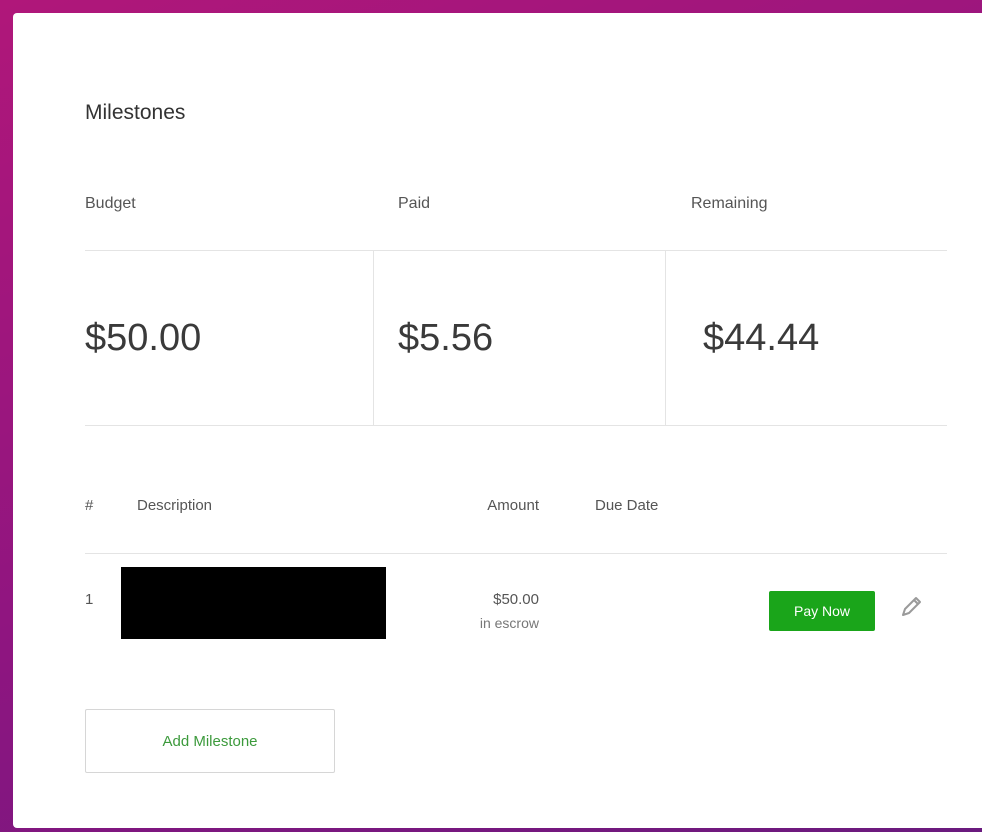 The width and height of the screenshot is (982, 832). I want to click on budget-value: $50.00, so click(143, 338).